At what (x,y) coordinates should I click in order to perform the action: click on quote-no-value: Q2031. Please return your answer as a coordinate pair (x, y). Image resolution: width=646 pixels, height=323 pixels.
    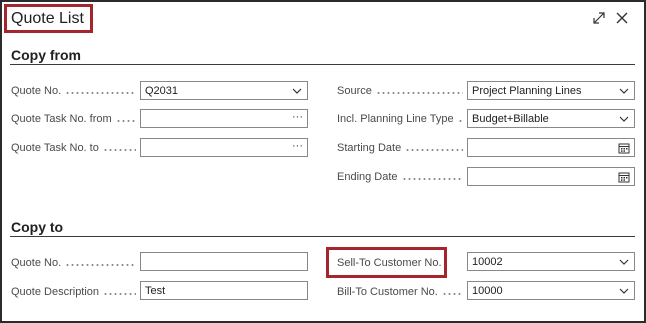
    Looking at the image, I should click on (162, 91).